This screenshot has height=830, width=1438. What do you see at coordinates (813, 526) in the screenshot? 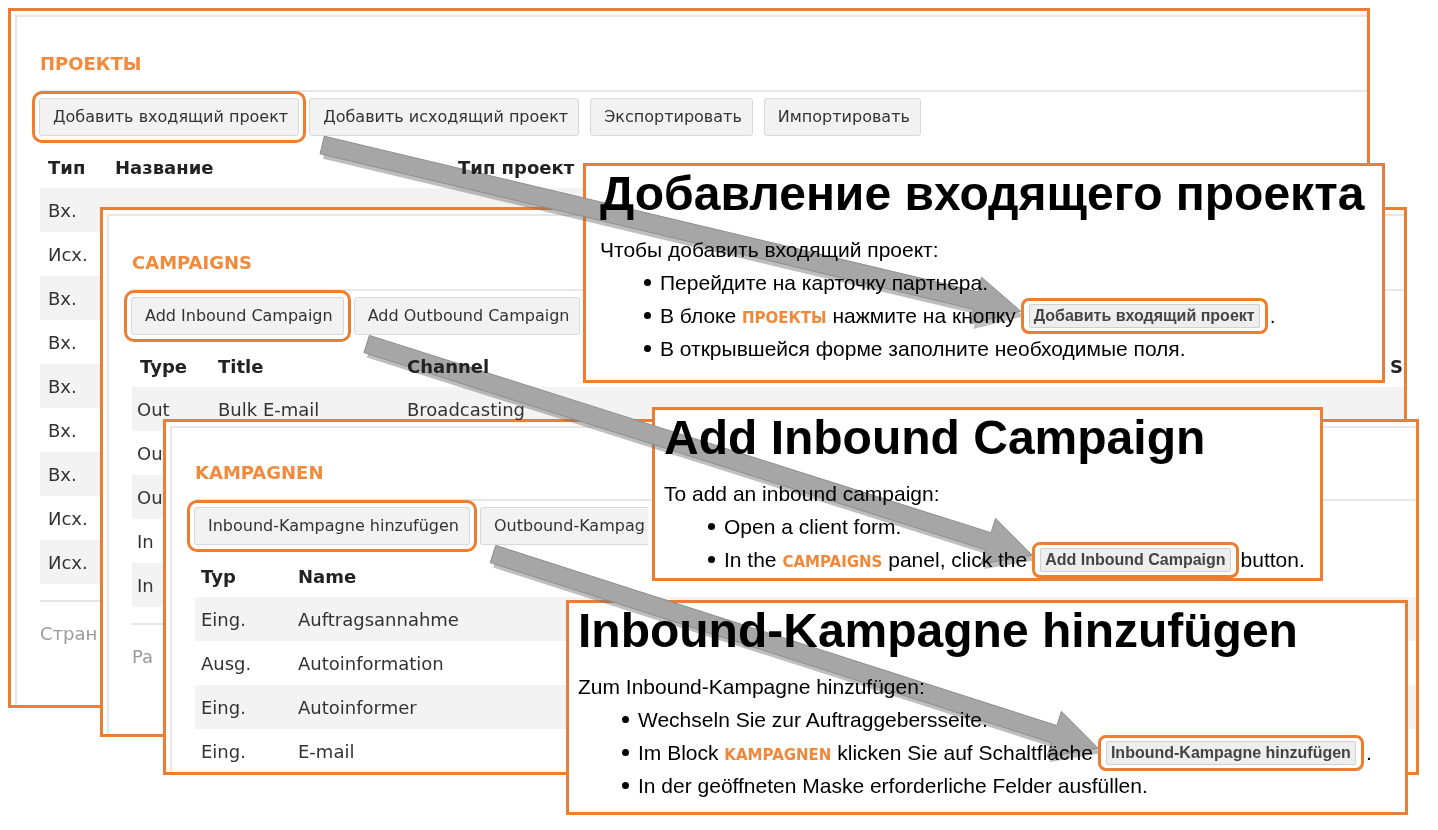
I see `step-text: Open a client form.` at bounding box center [813, 526].